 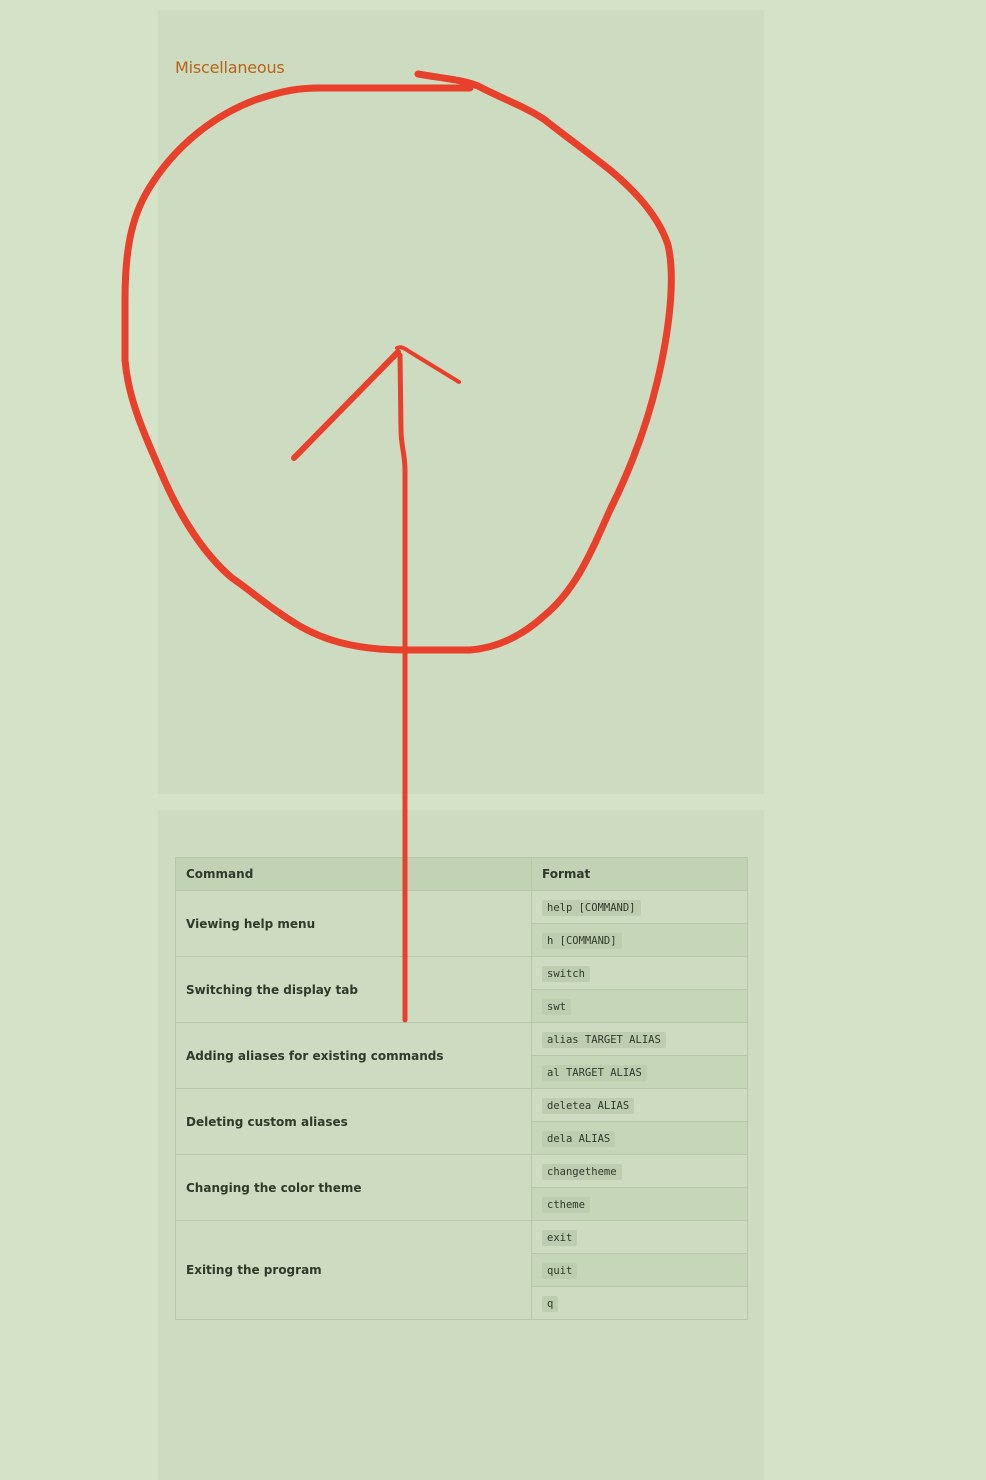 I want to click on command-name: Exiting the program, so click(x=353, y=1270).